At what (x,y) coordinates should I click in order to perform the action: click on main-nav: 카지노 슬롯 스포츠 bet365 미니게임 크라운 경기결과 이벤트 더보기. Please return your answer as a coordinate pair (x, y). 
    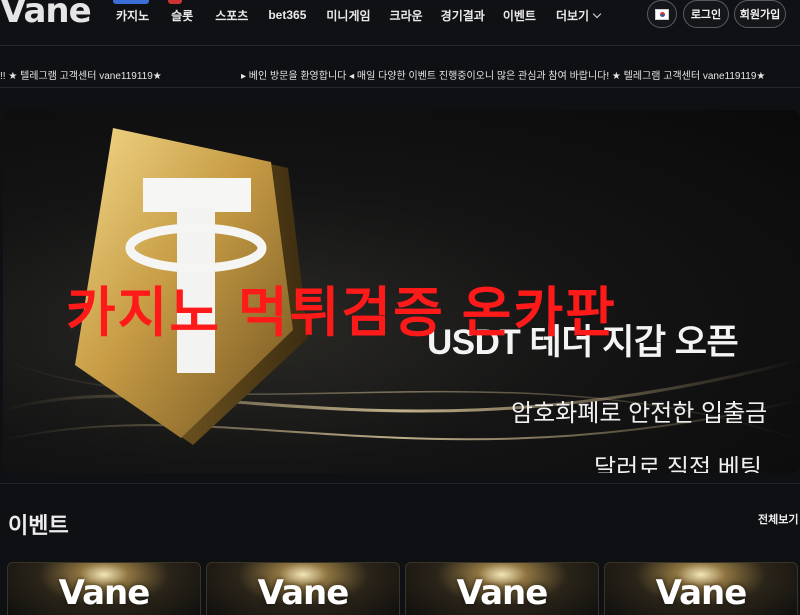
    Looking at the image, I should click on (359, 15).